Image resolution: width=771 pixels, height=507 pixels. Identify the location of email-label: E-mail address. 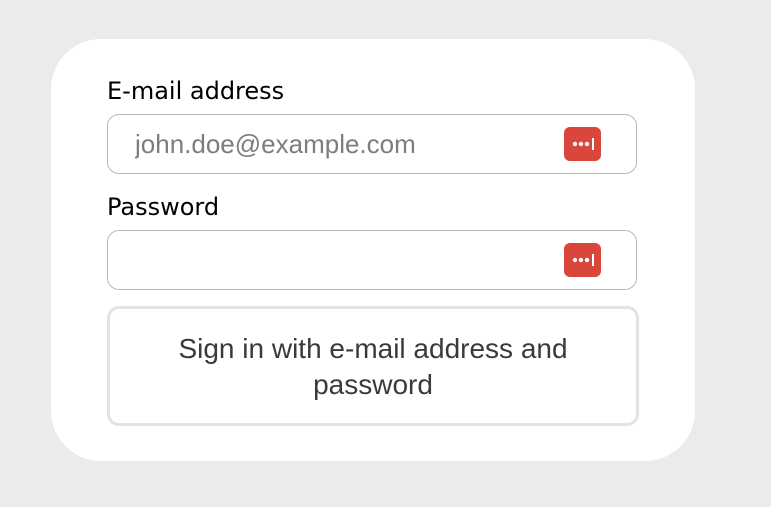
(196, 91).